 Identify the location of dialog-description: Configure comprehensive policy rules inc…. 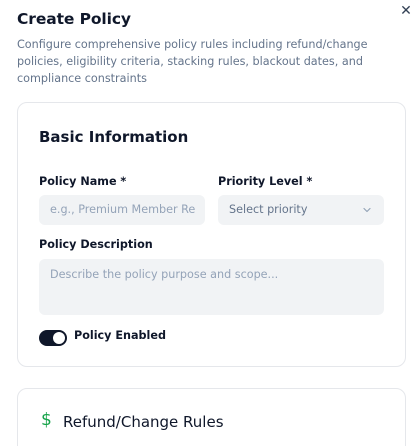
(192, 61).